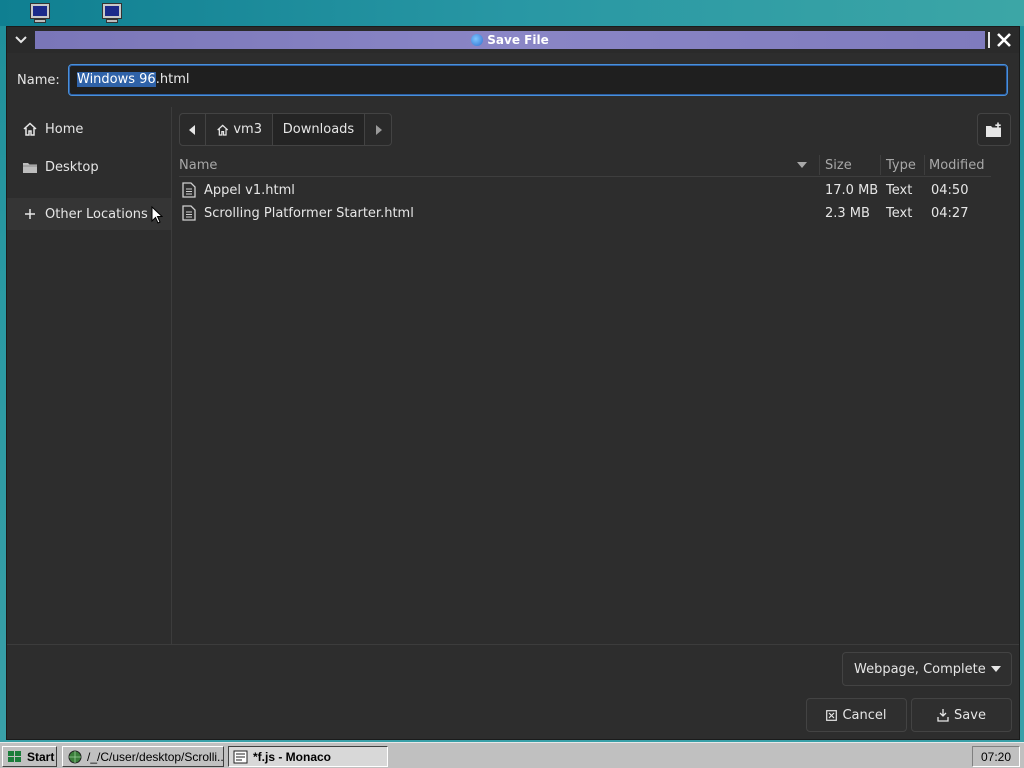  I want to click on title-bar: Save File, so click(513, 40).